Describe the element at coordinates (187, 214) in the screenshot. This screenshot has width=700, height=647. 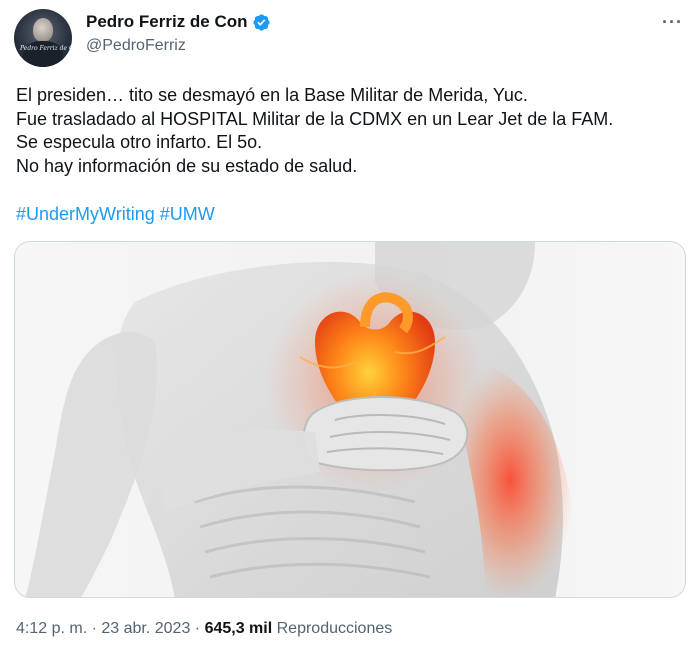
I see `hashtag-link: #UMW` at that location.